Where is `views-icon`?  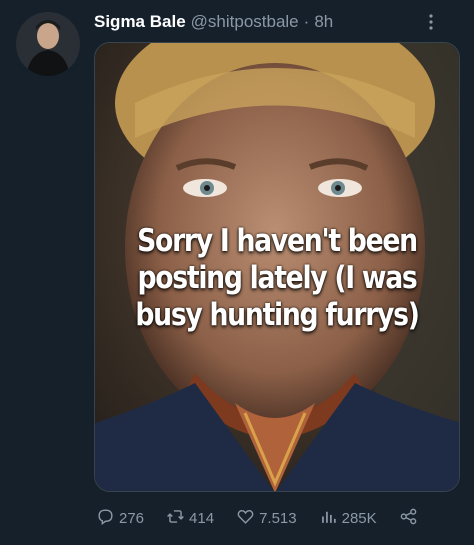 views-icon is located at coordinates (328, 518).